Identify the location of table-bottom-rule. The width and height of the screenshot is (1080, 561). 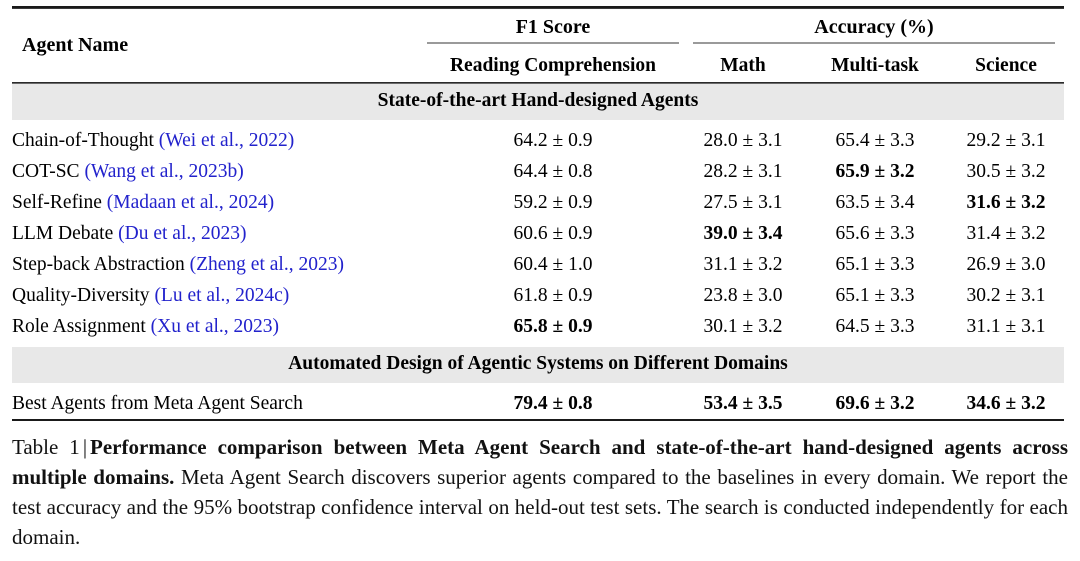
(538, 420).